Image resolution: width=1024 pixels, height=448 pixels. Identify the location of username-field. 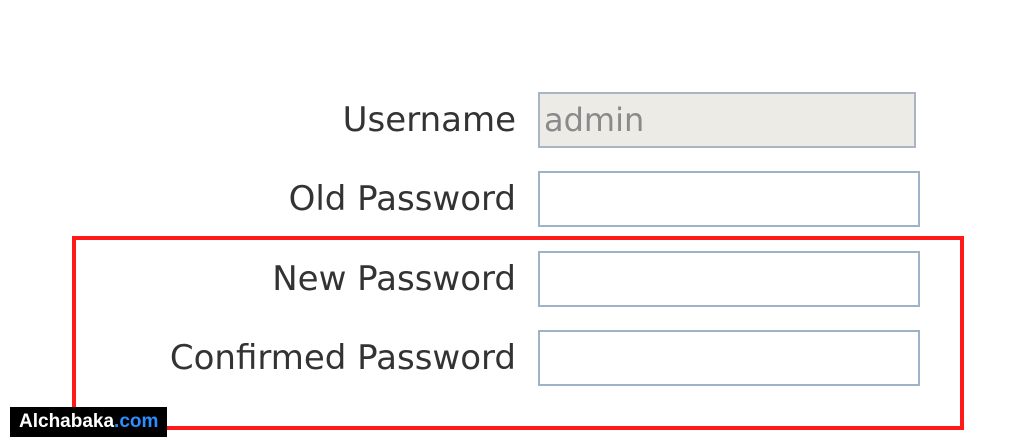
(727, 120).